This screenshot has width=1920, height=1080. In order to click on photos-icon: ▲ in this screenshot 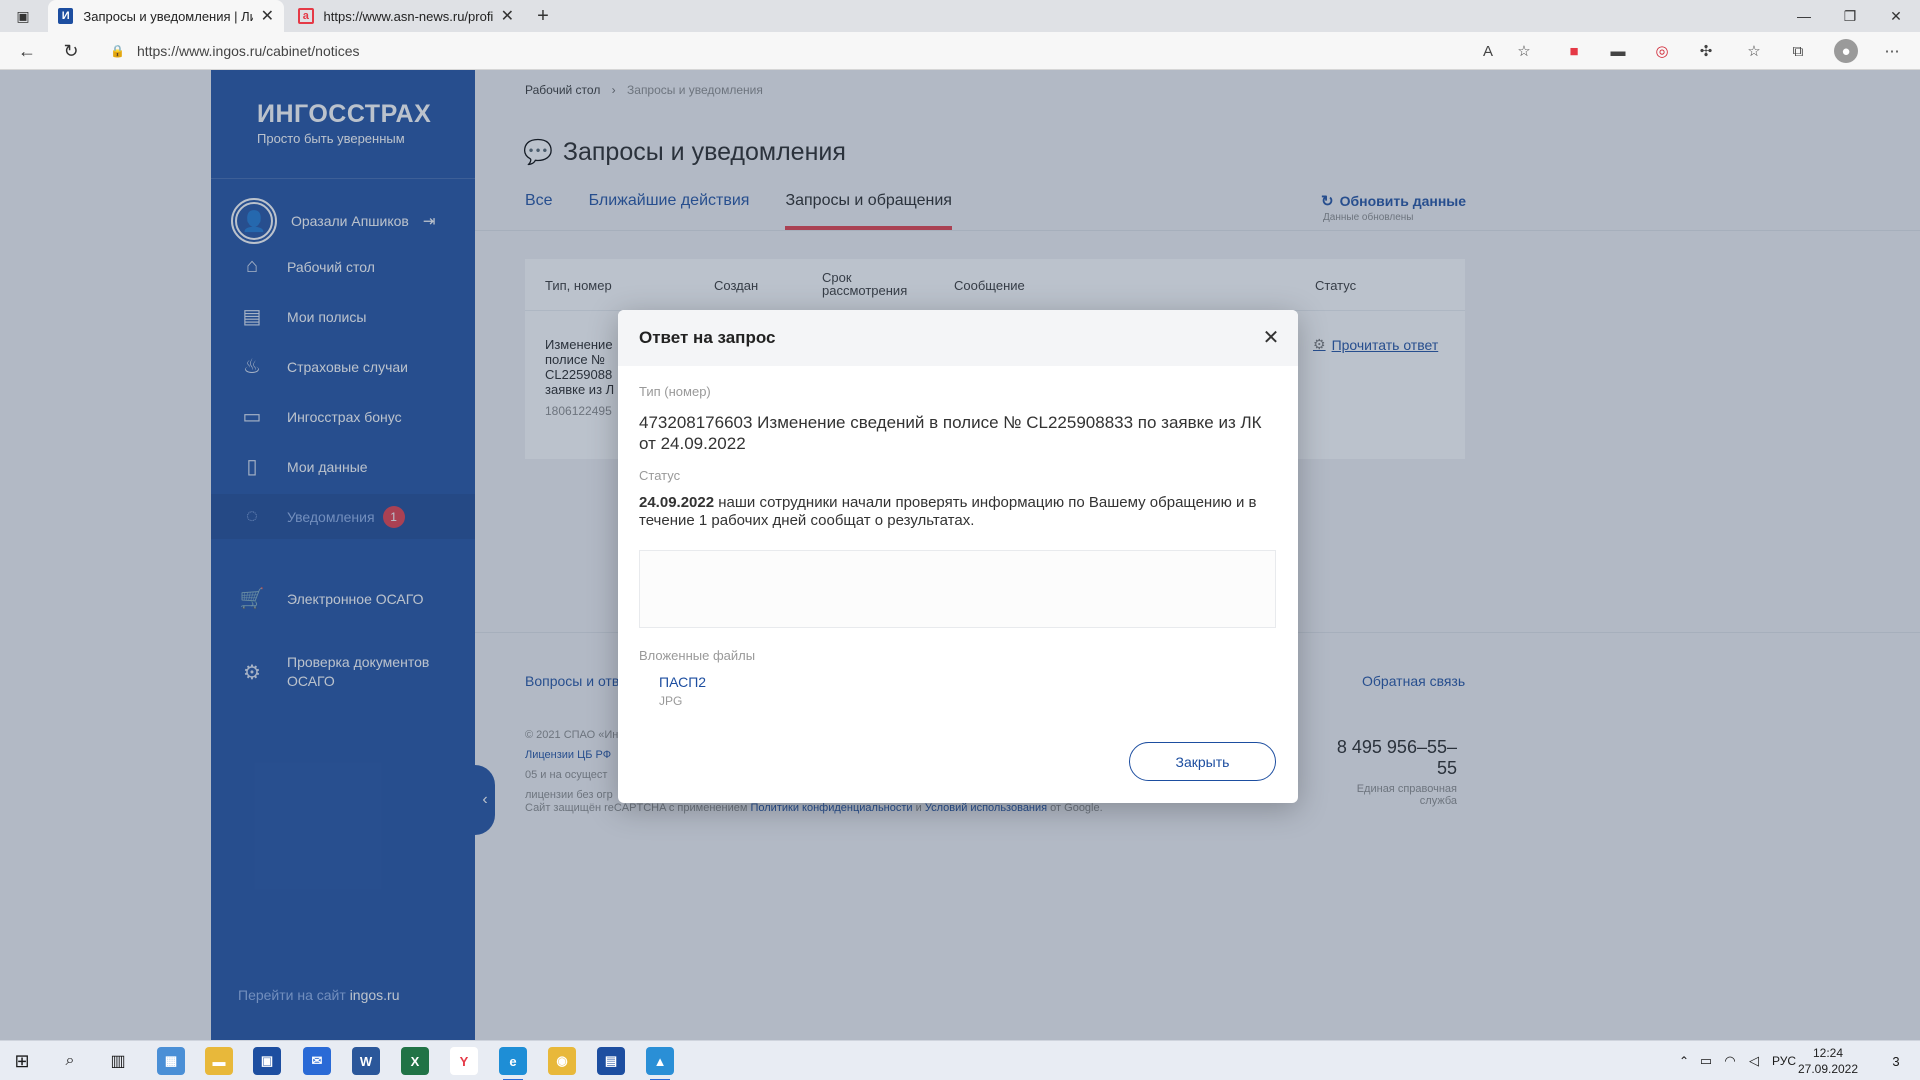, I will do `click(660, 1063)`.